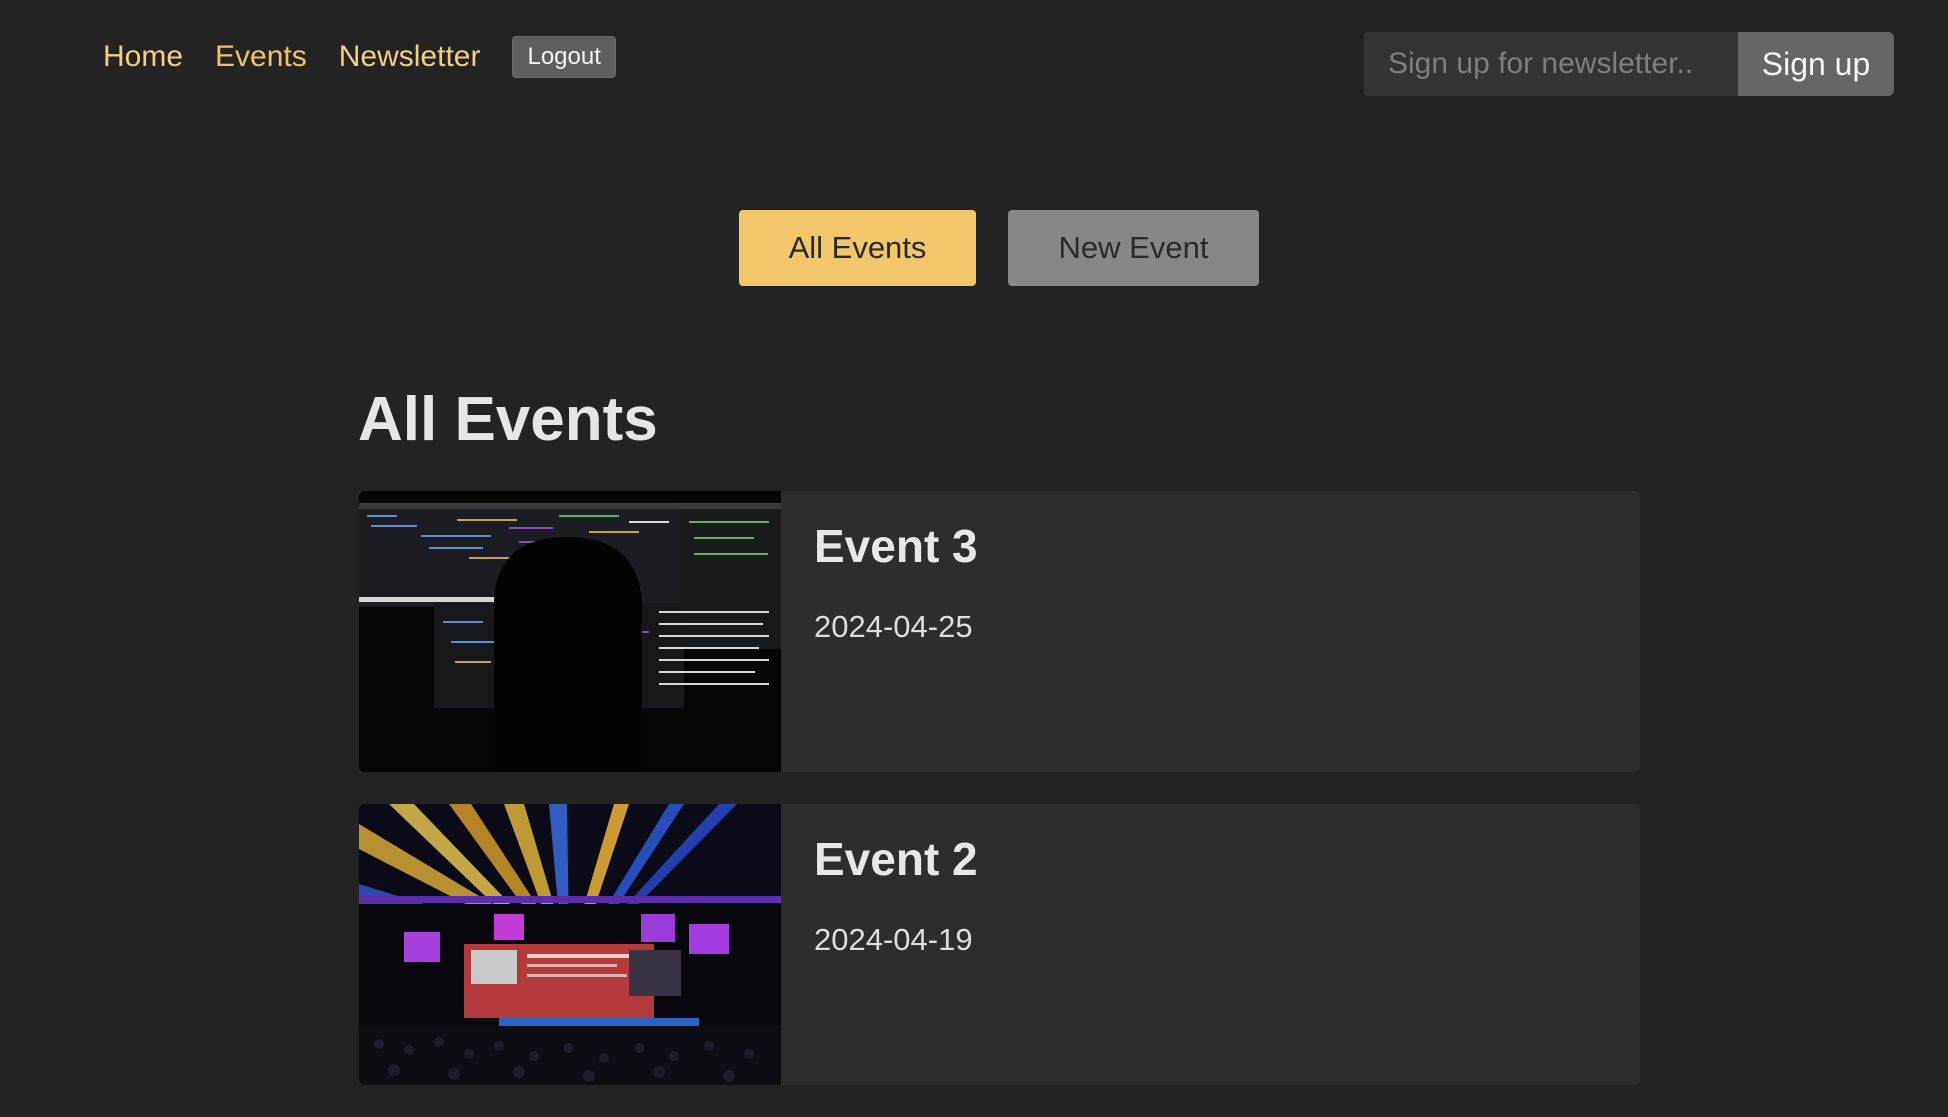 The width and height of the screenshot is (1948, 1117). I want to click on event-details: Event 2 2024-04-19, so click(896, 944).